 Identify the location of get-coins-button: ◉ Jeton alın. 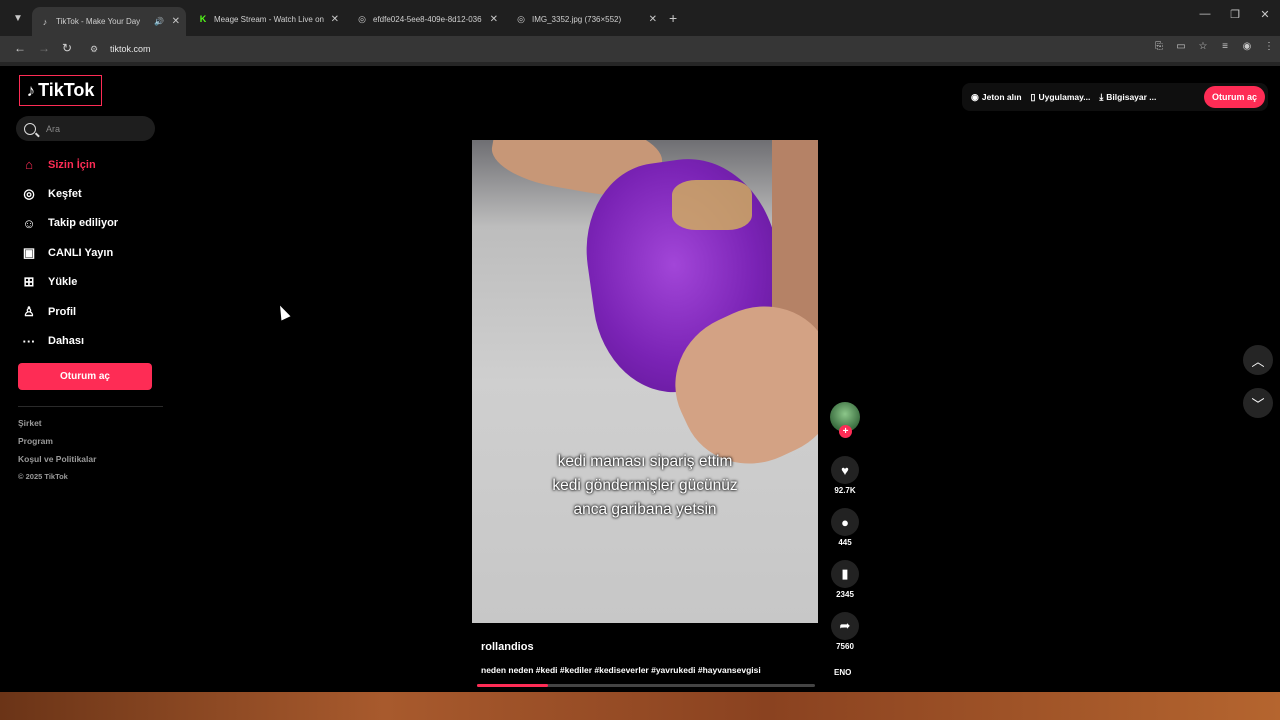
(996, 97).